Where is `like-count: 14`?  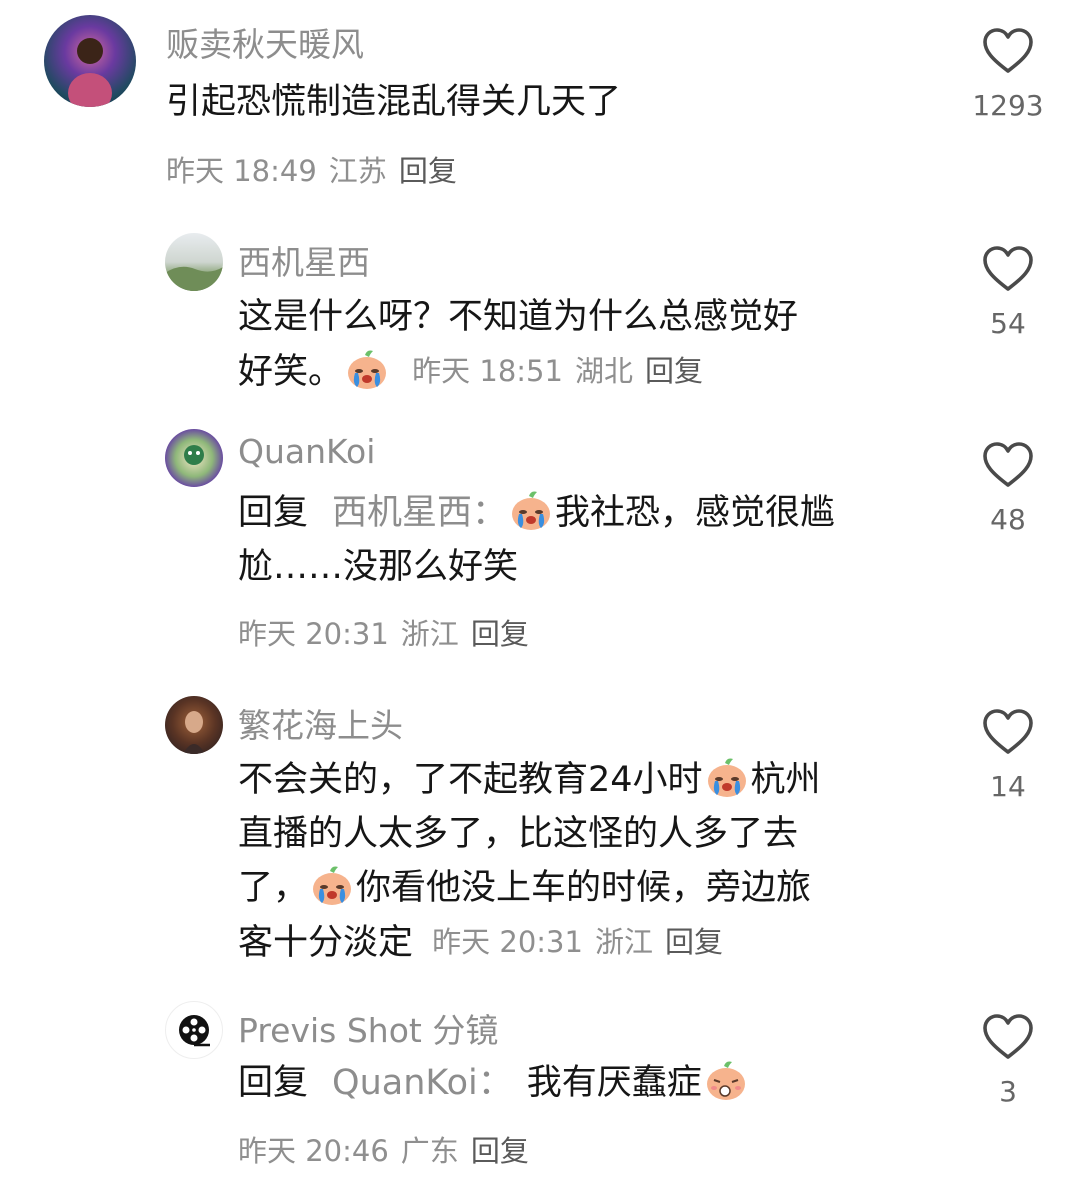
like-count: 14 is located at coordinates (1008, 786).